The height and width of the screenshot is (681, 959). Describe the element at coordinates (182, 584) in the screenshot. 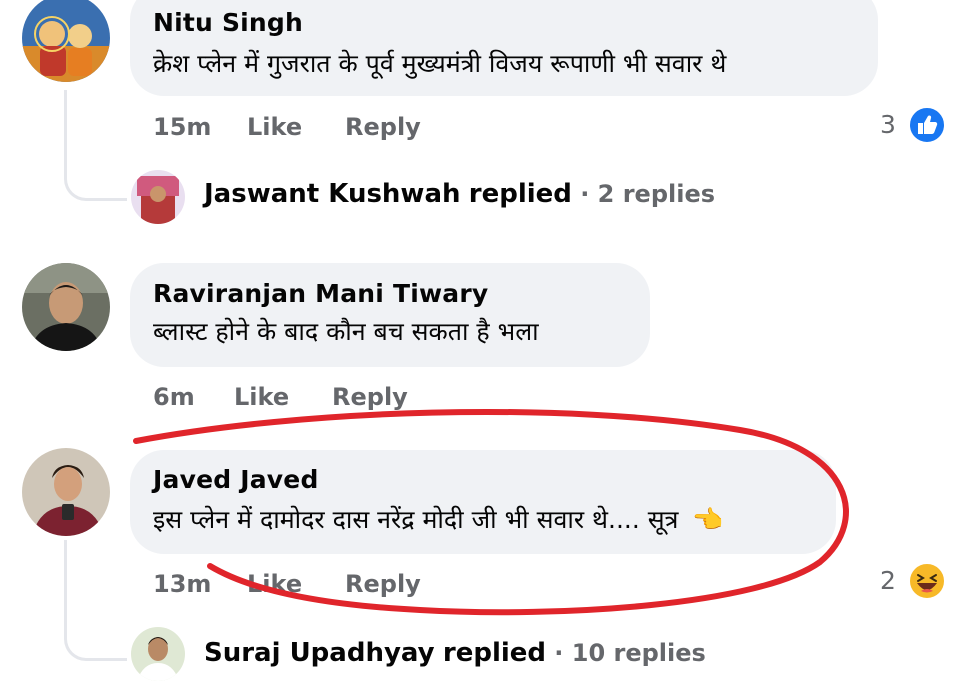

I see `comment-timestamp: 13m` at that location.